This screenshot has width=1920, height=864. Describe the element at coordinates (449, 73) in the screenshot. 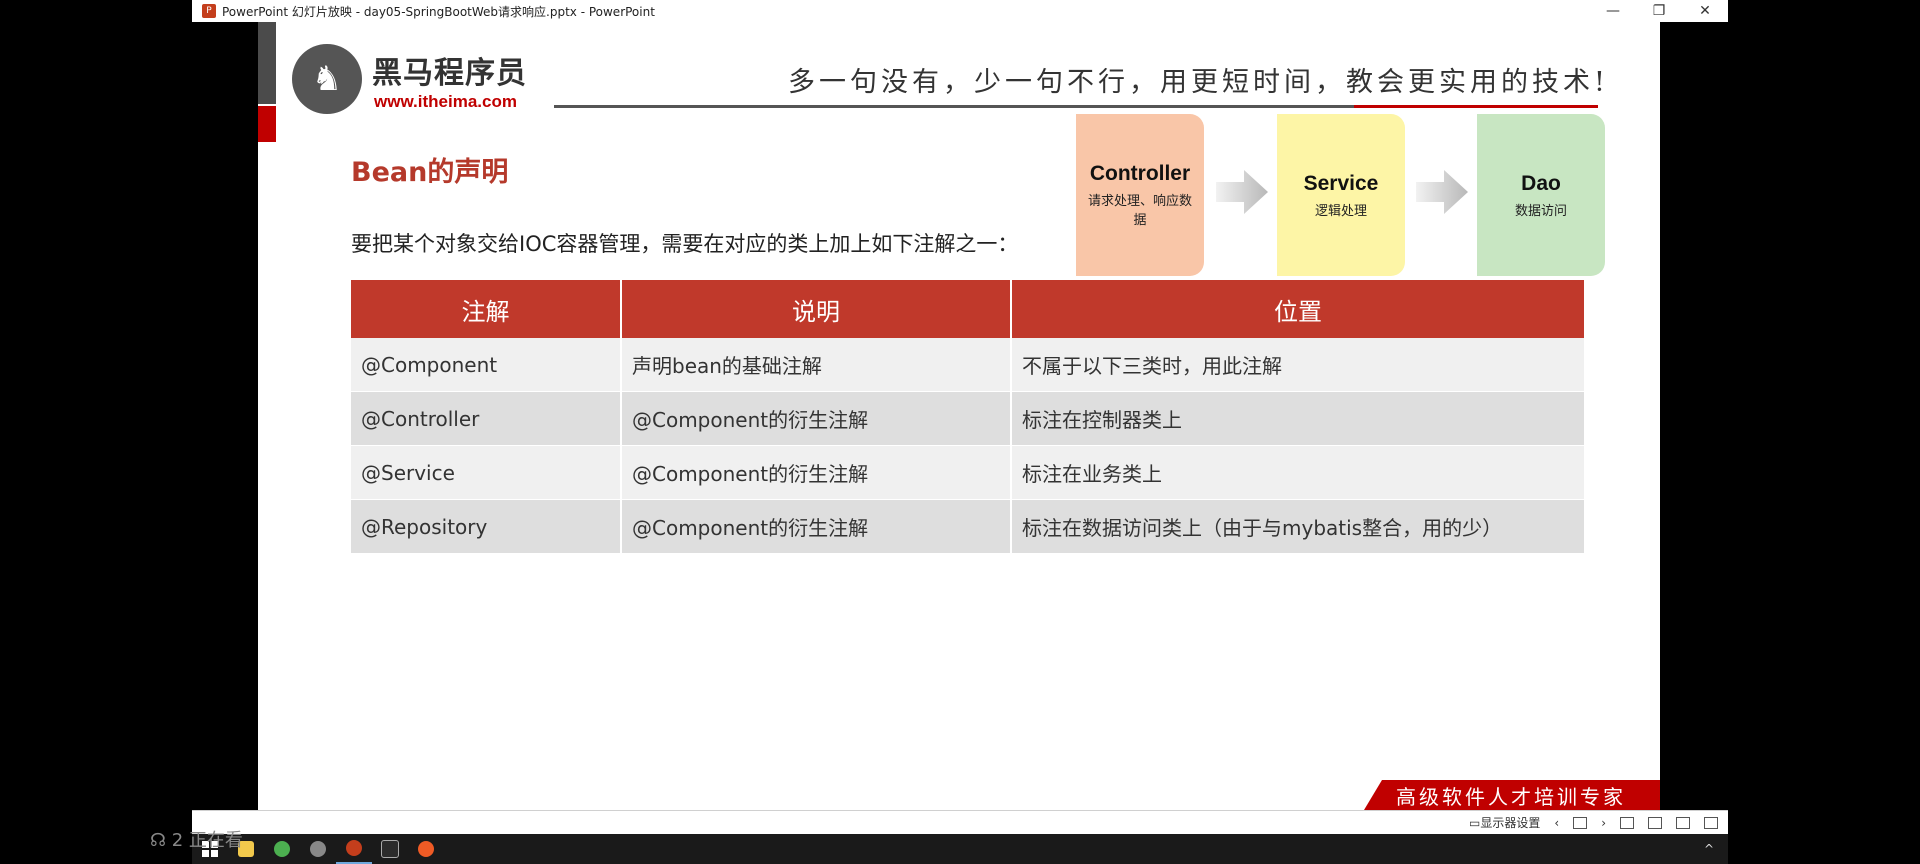

I see `logo-chinese-text: 黑马程序员` at that location.